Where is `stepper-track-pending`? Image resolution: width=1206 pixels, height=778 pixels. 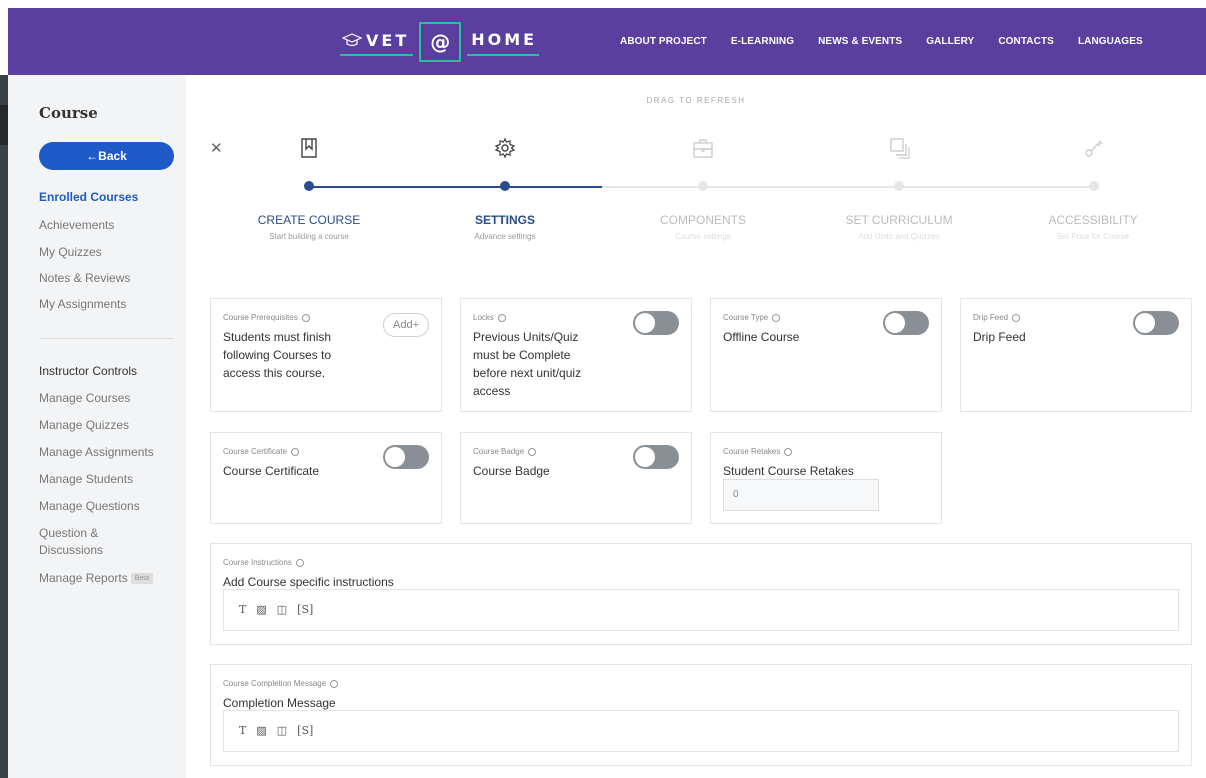
stepper-track-pending is located at coordinates (848, 187).